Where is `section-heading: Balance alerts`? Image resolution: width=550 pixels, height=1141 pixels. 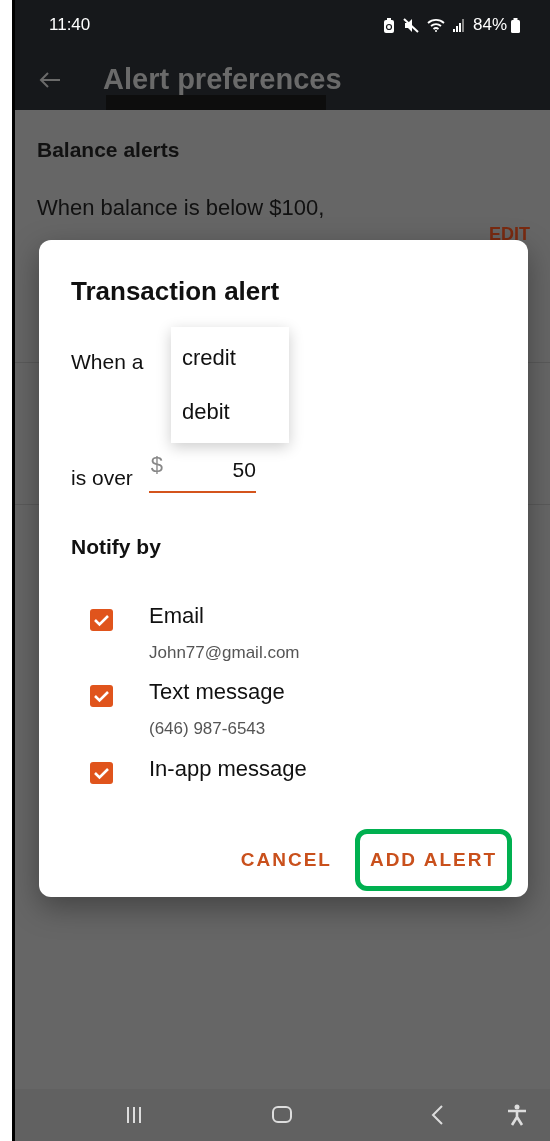 section-heading: Balance alerts is located at coordinates (109, 150).